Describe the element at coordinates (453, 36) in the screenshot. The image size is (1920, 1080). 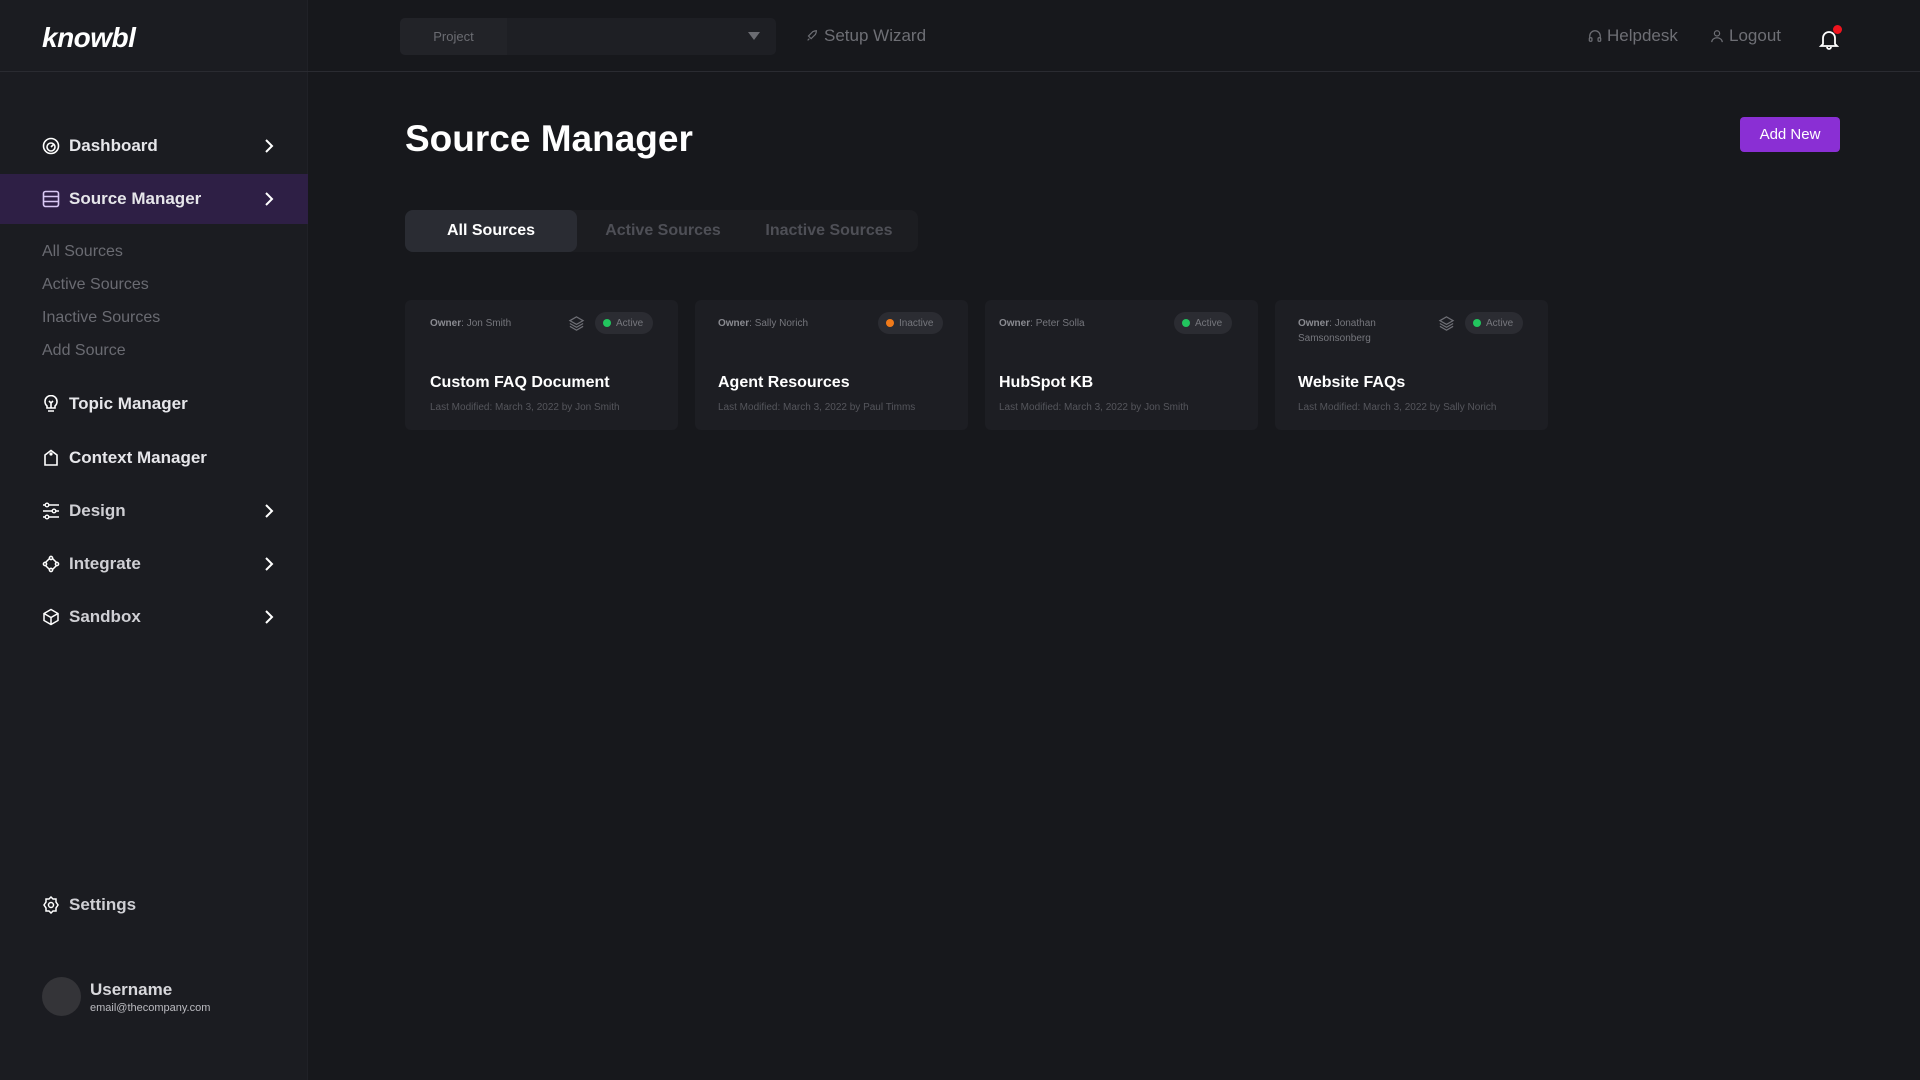
I see `project-select-label: Project` at that location.